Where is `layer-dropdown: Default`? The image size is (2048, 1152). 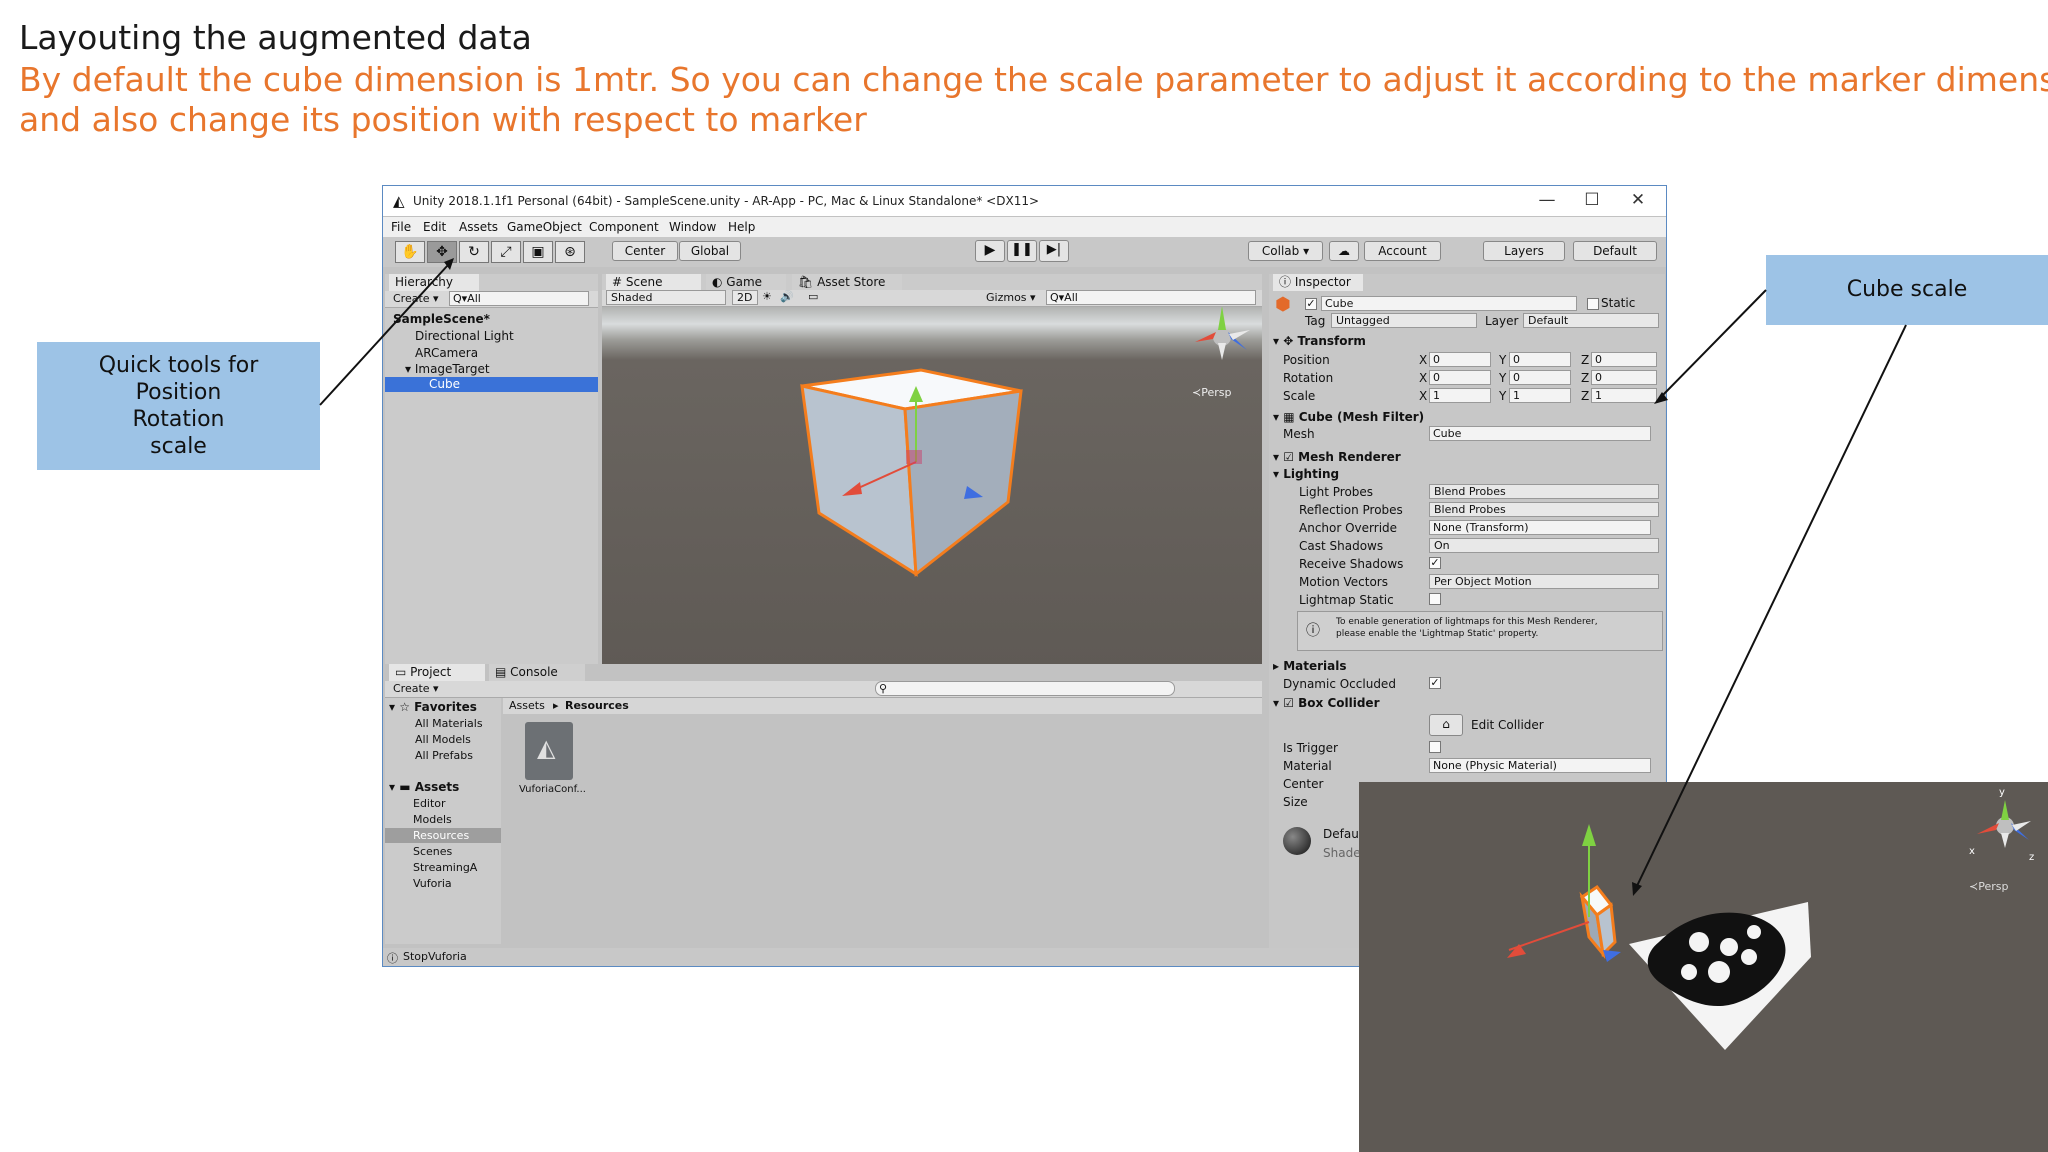 layer-dropdown: Default is located at coordinates (1591, 320).